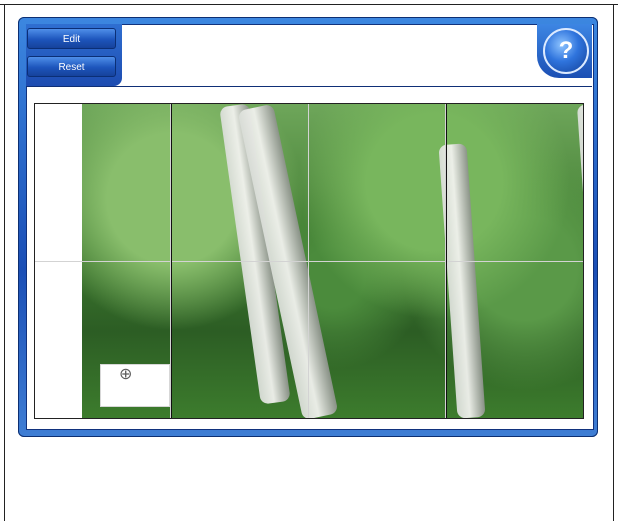  I want to click on header-divider, so click(309, 86).